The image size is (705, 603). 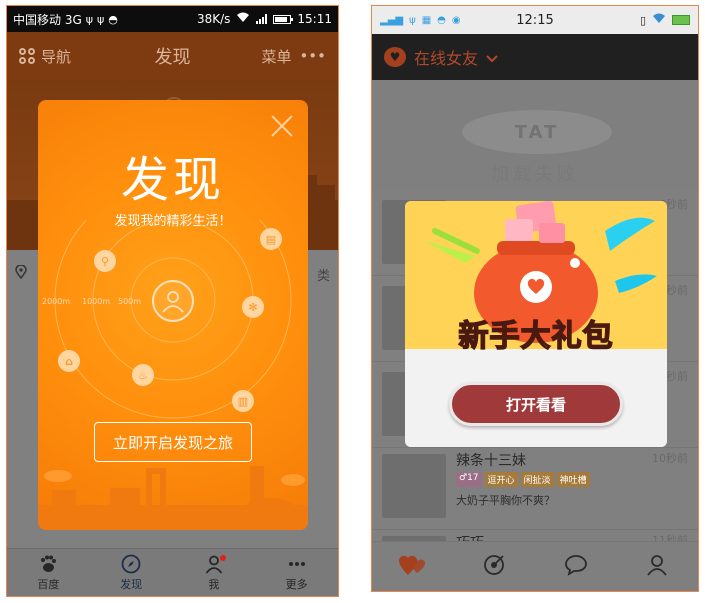 What do you see at coordinates (501, 479) in the screenshot?
I see `tag: 逗开心` at bounding box center [501, 479].